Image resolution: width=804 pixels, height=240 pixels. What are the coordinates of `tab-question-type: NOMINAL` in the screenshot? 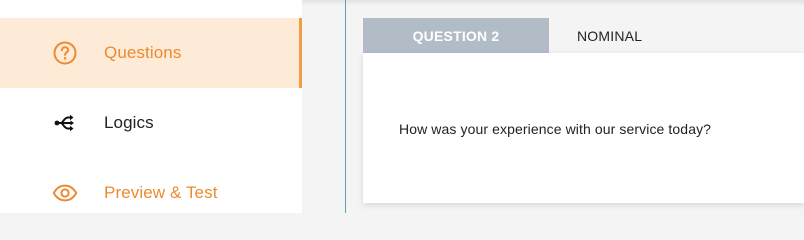 It's located at (609, 35).